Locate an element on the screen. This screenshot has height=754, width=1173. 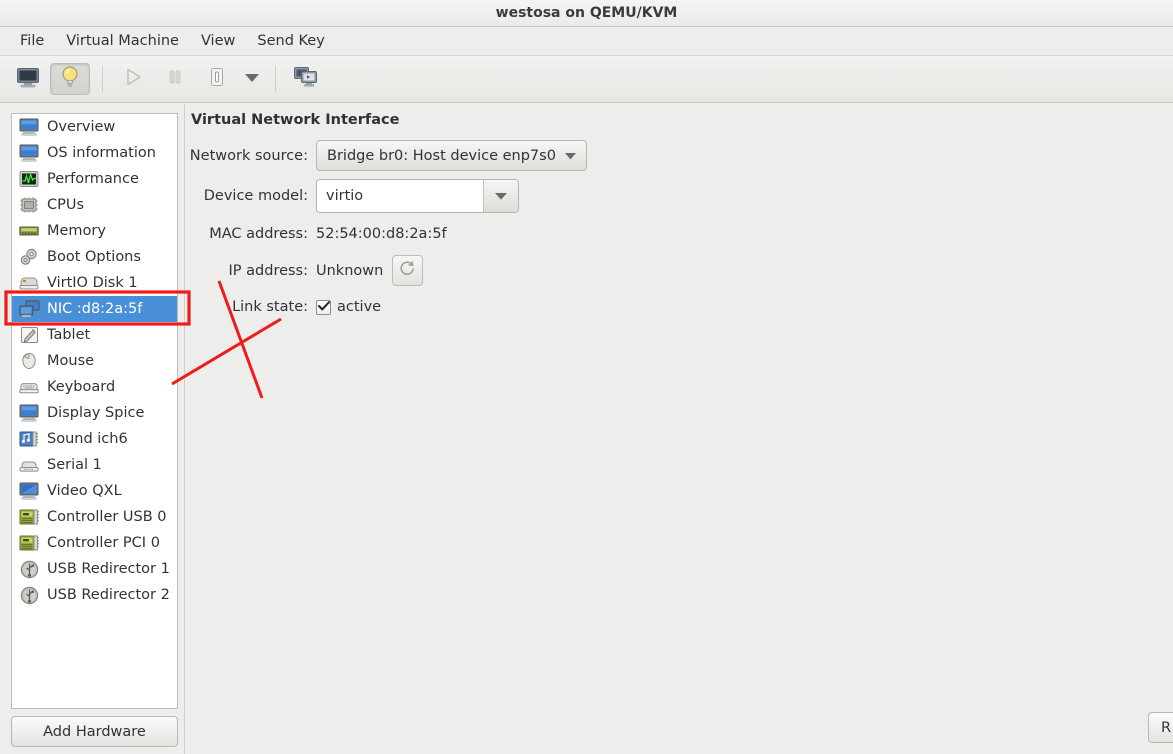
menu-file: File is located at coordinates (32, 41).